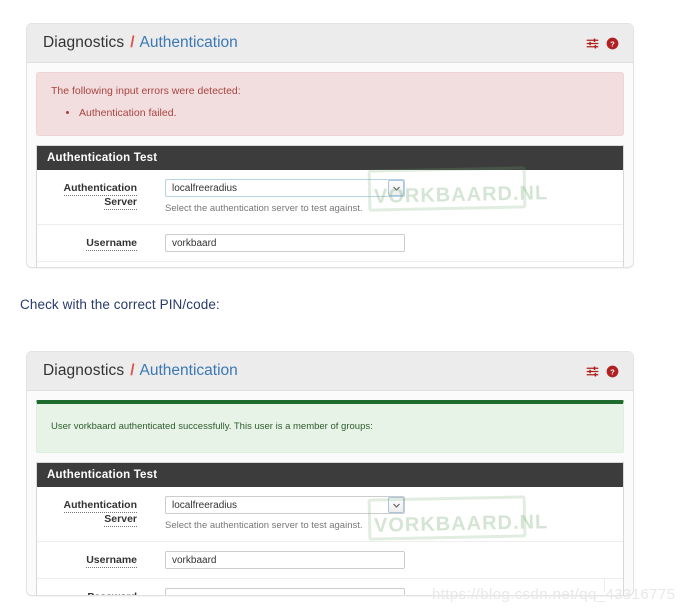  I want to click on label-password: Password, so click(87, 591).